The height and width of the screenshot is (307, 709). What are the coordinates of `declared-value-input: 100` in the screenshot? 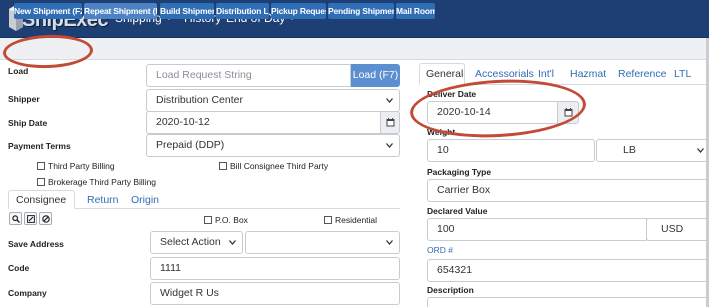 It's located at (537, 229).